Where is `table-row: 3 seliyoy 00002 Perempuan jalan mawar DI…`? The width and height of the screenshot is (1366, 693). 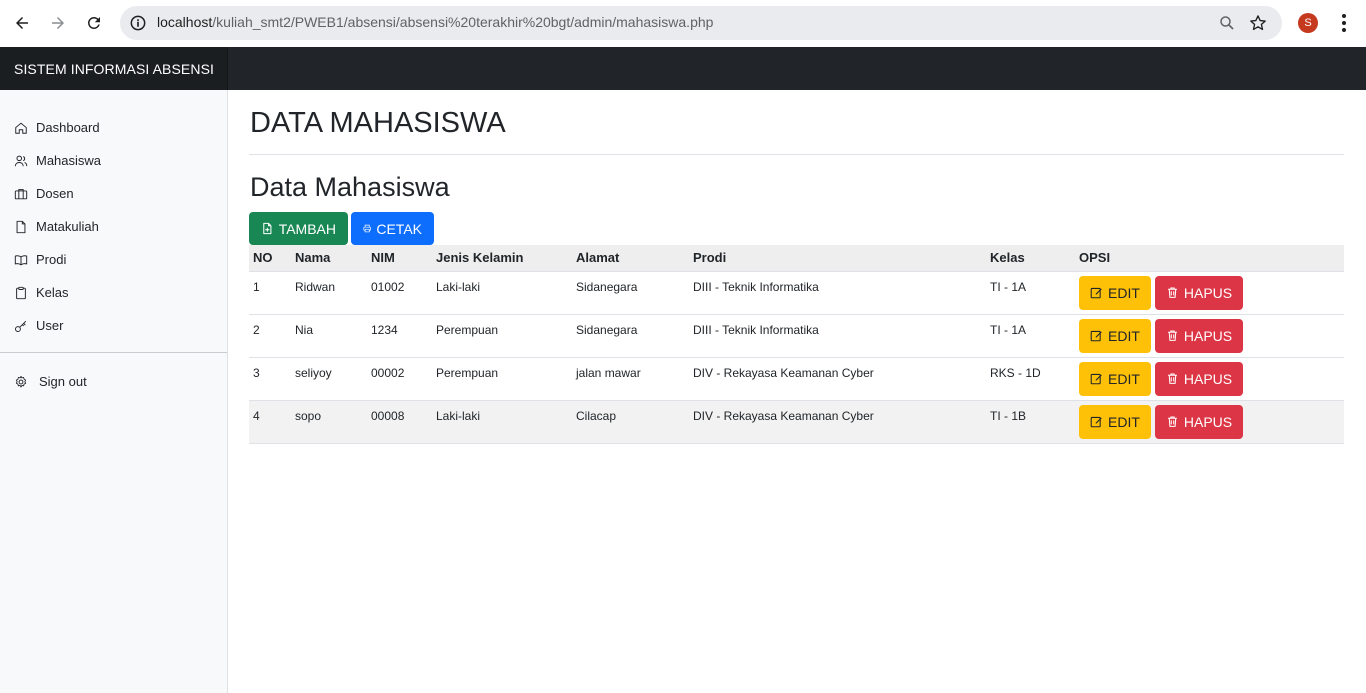 table-row: 3 seliyoy 00002 Perempuan jalan mawar DI… is located at coordinates (796, 378).